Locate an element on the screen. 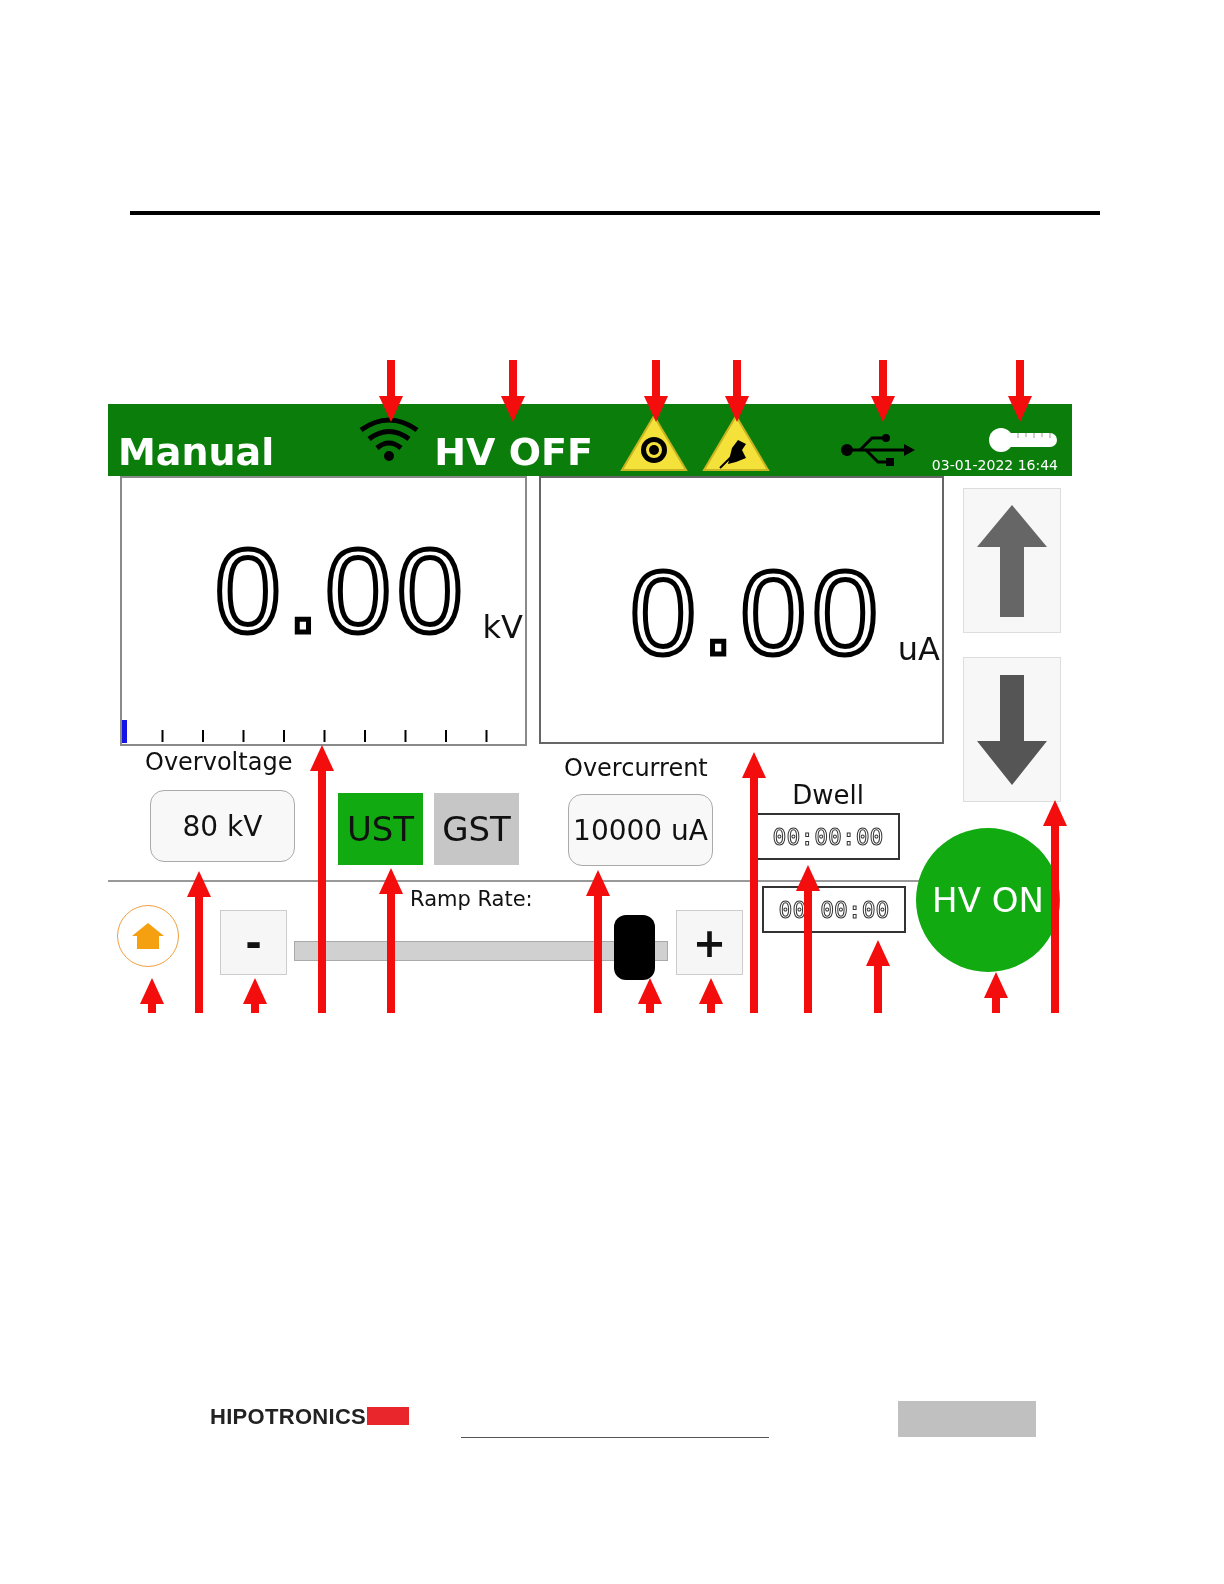  increase-button: + is located at coordinates (709, 942).